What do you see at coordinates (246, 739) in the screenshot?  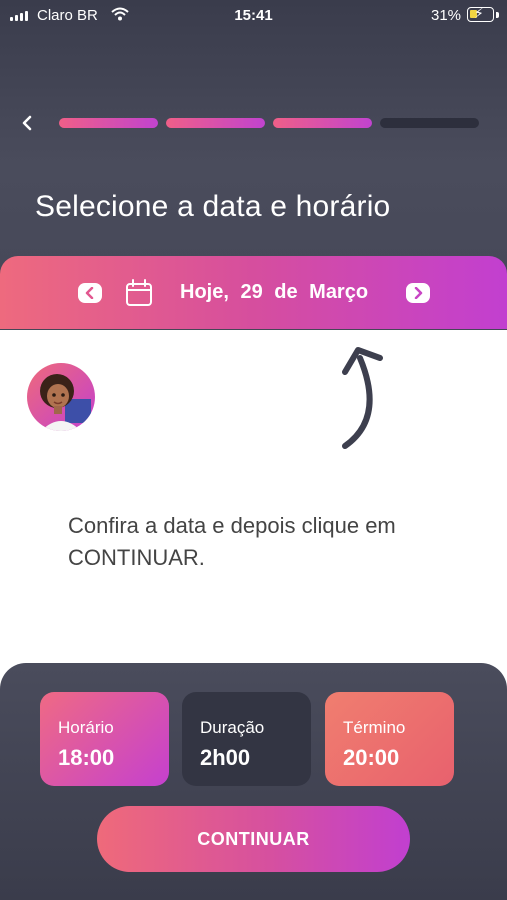 I see `duration-card: Duração 2h00` at bounding box center [246, 739].